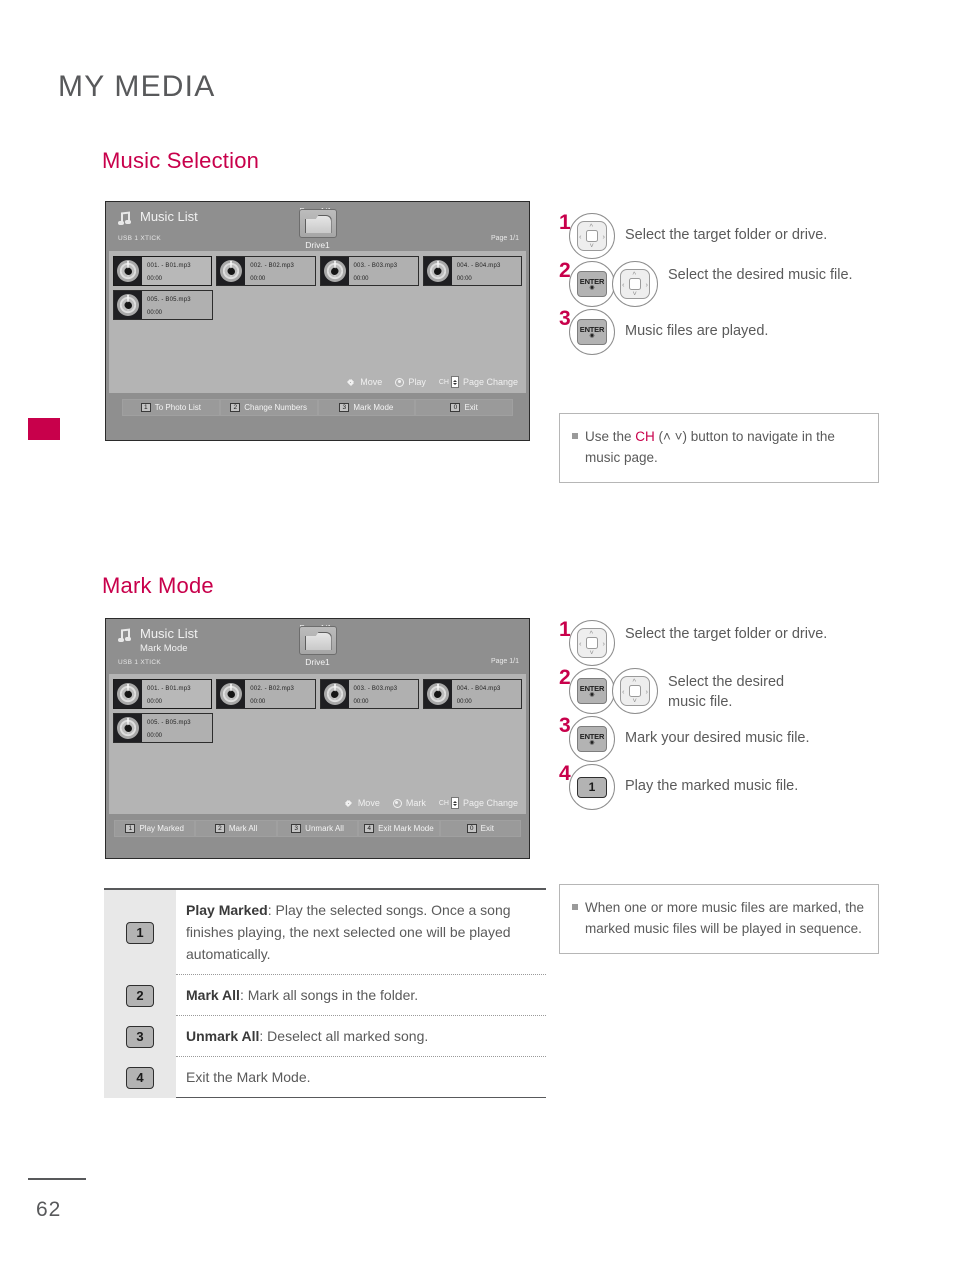  What do you see at coordinates (717, 738) in the screenshot?
I see `step-text: Mark your desired music file.` at bounding box center [717, 738].